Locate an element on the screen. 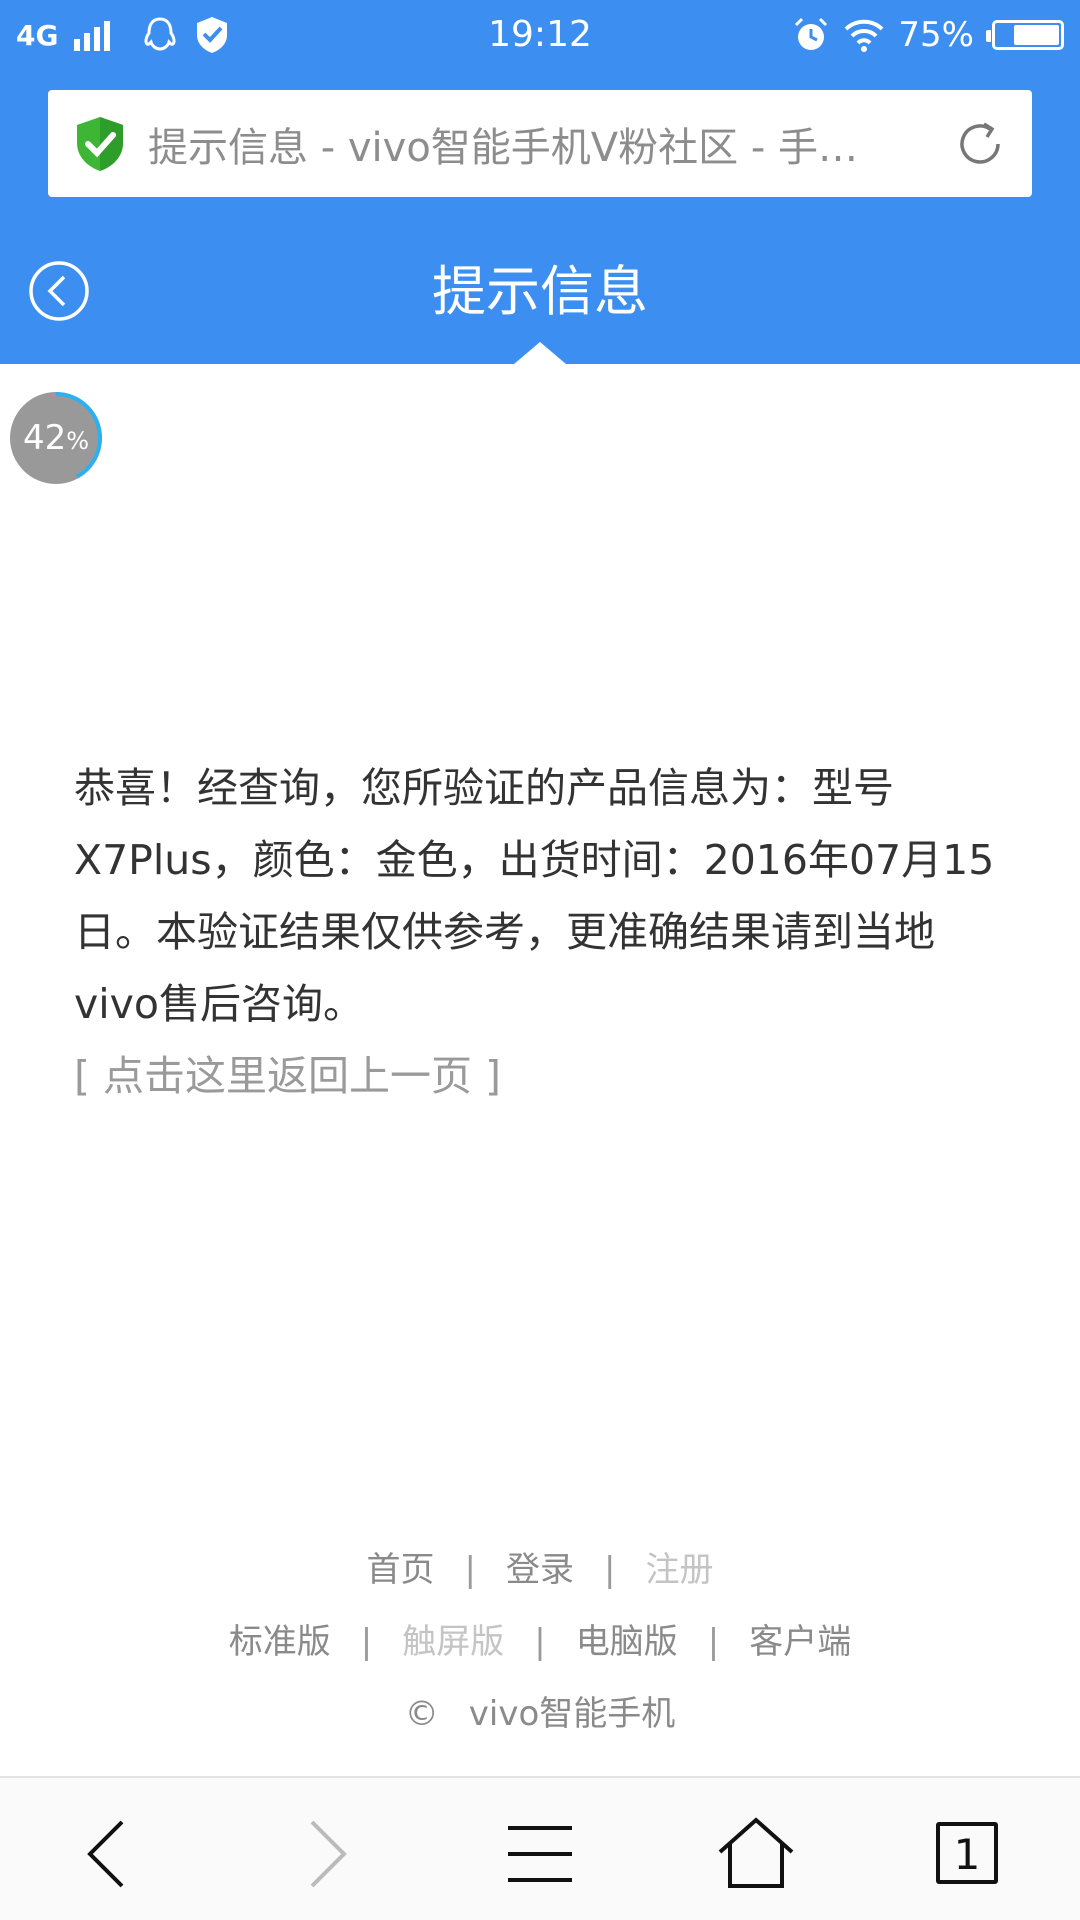 This screenshot has height=1920, width=1080. progress-badge: 42% is located at coordinates (56, 438).